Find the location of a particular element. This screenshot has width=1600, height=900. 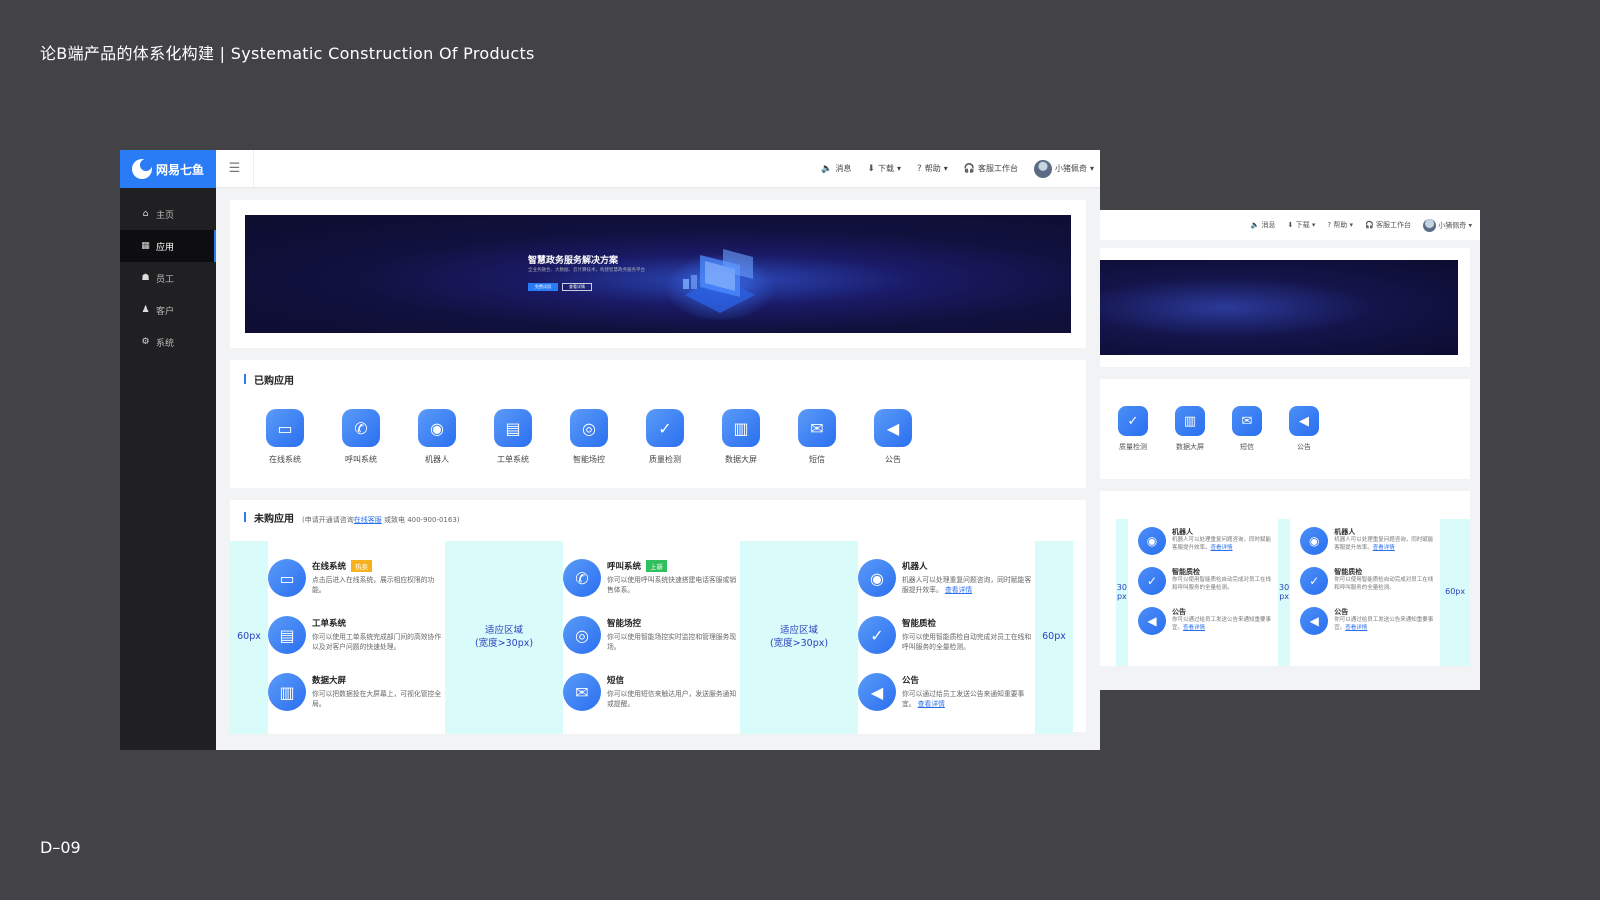

sidebar-item-label: 应用 is located at coordinates (165, 247).